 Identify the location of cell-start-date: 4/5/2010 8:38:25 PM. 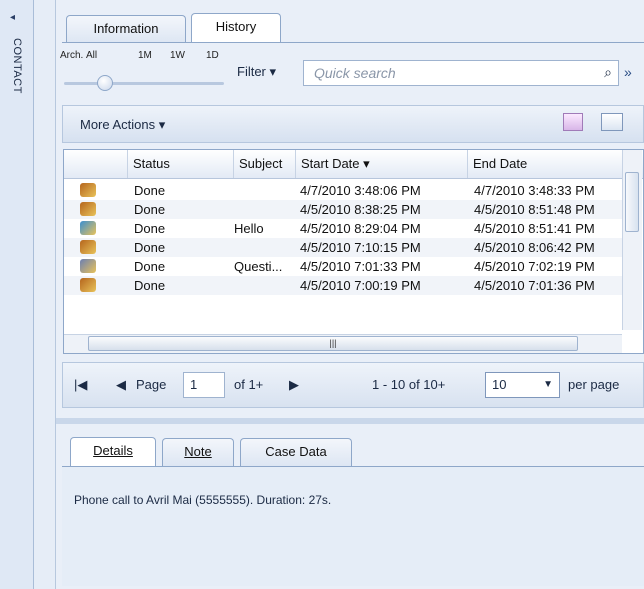
(360, 209).